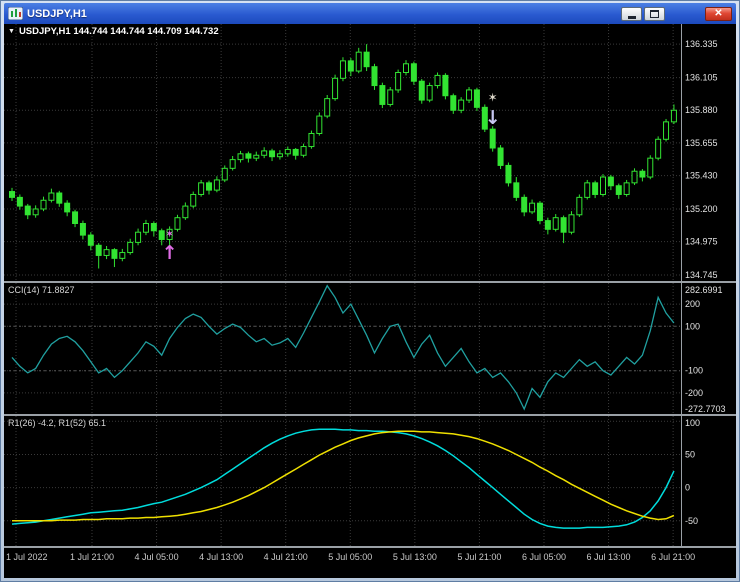 The height and width of the screenshot is (582, 740). I want to click on time-axis-label: 1 Jul 21:00, so click(92, 557).